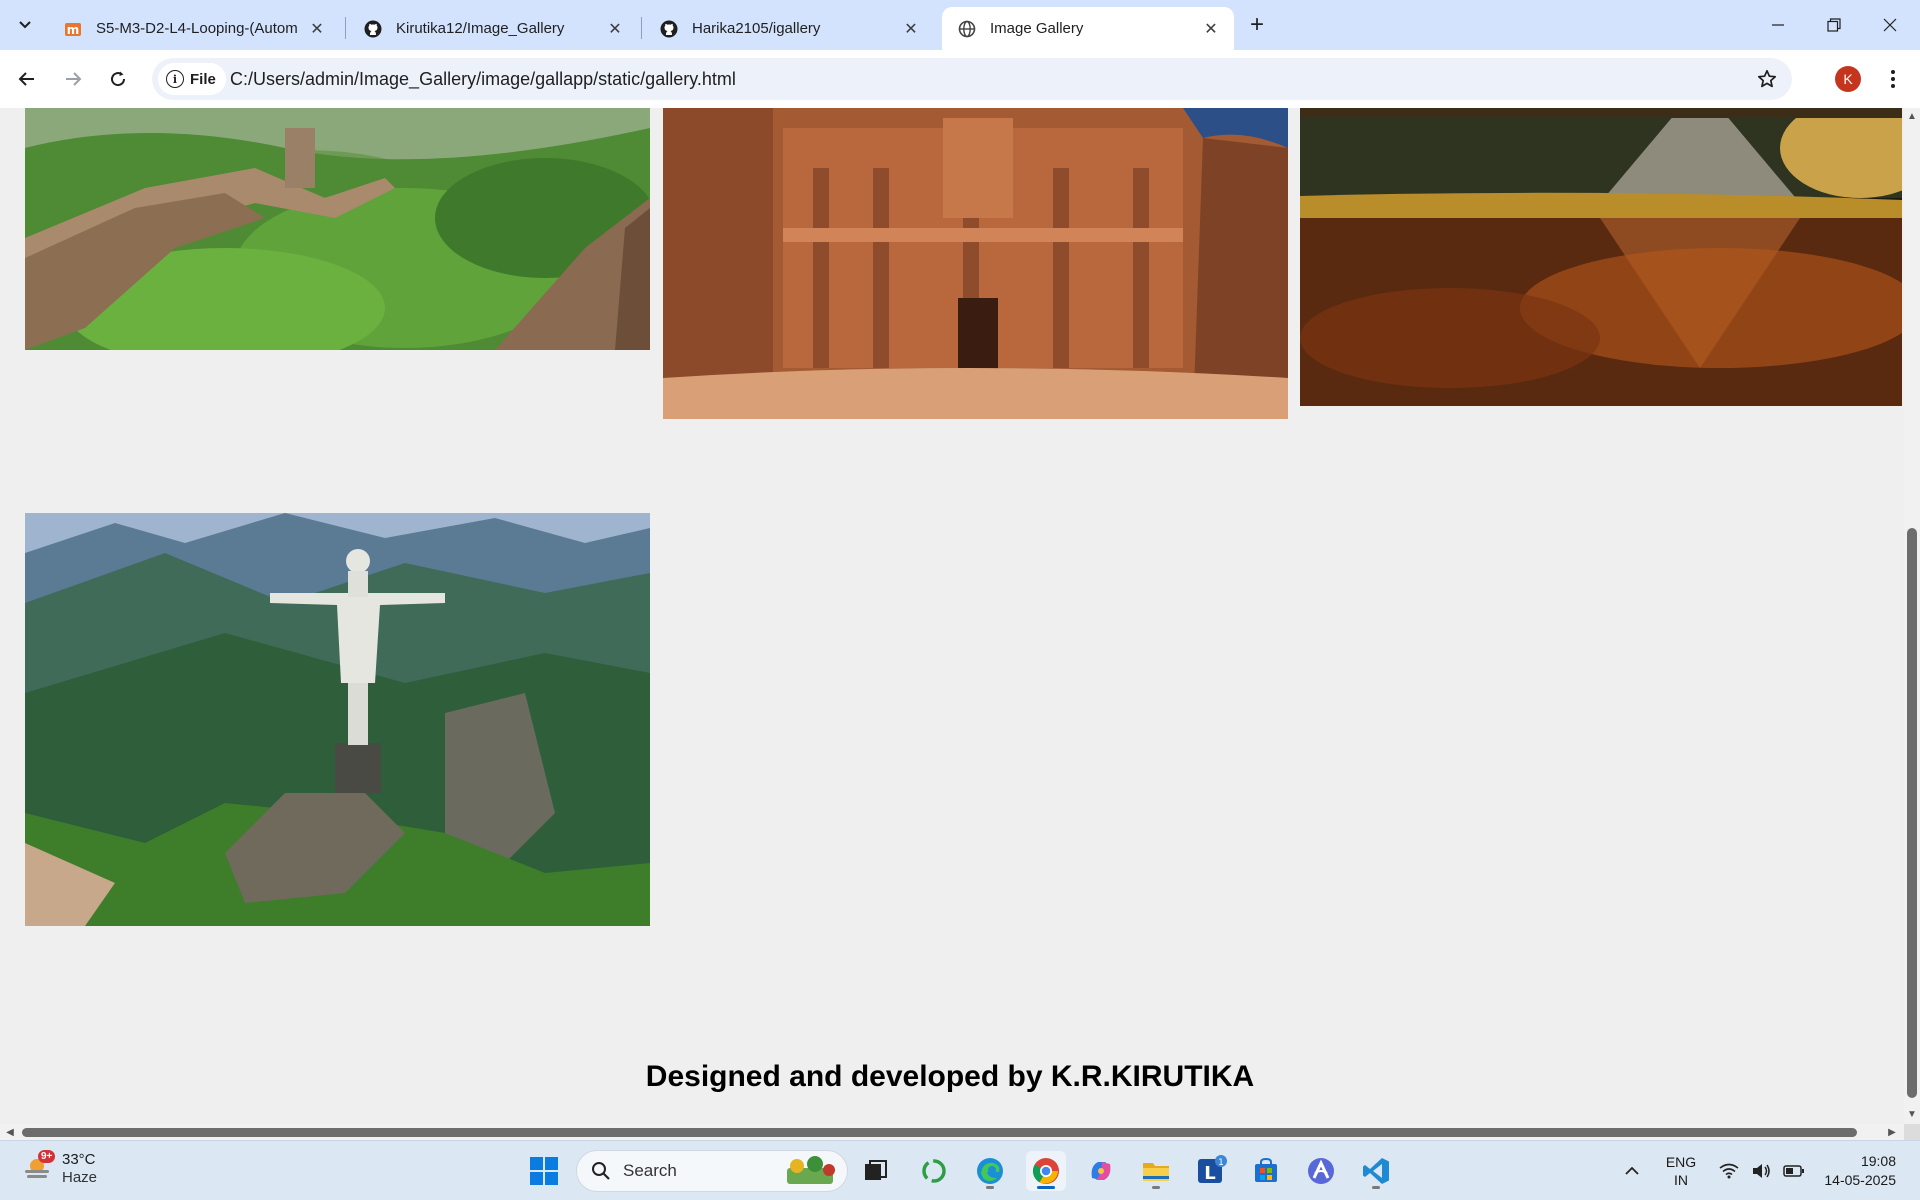 The image size is (1920, 1200). What do you see at coordinates (789, 28) in the screenshot?
I see `tab-harika-repo: Harika2105/igallery ✕` at bounding box center [789, 28].